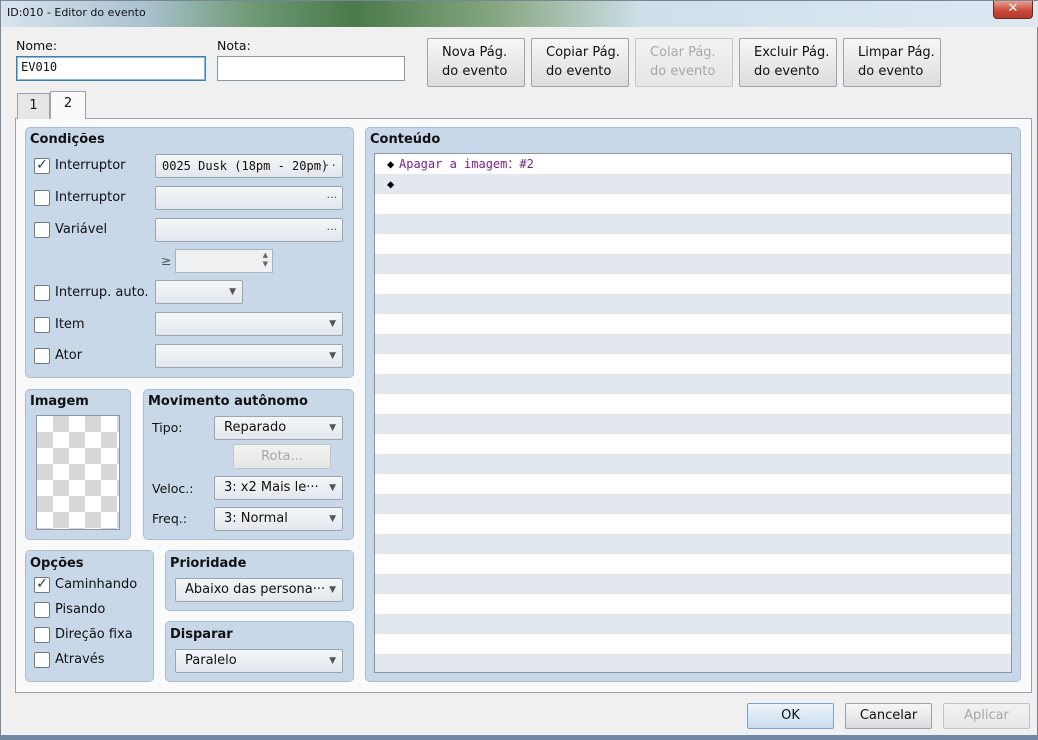 The width and height of the screenshot is (1038, 740). I want to click on through-label: Através, so click(80, 659).